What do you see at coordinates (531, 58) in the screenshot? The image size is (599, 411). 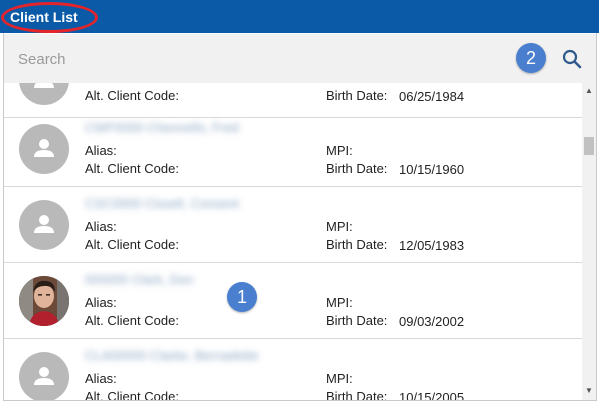 I see `annotation-badge-2: 2` at bounding box center [531, 58].